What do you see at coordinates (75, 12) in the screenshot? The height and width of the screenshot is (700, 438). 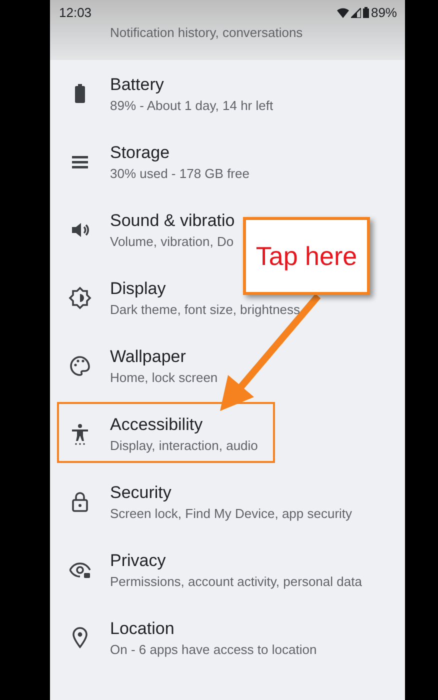 I see `status-time: 12:03` at bounding box center [75, 12].